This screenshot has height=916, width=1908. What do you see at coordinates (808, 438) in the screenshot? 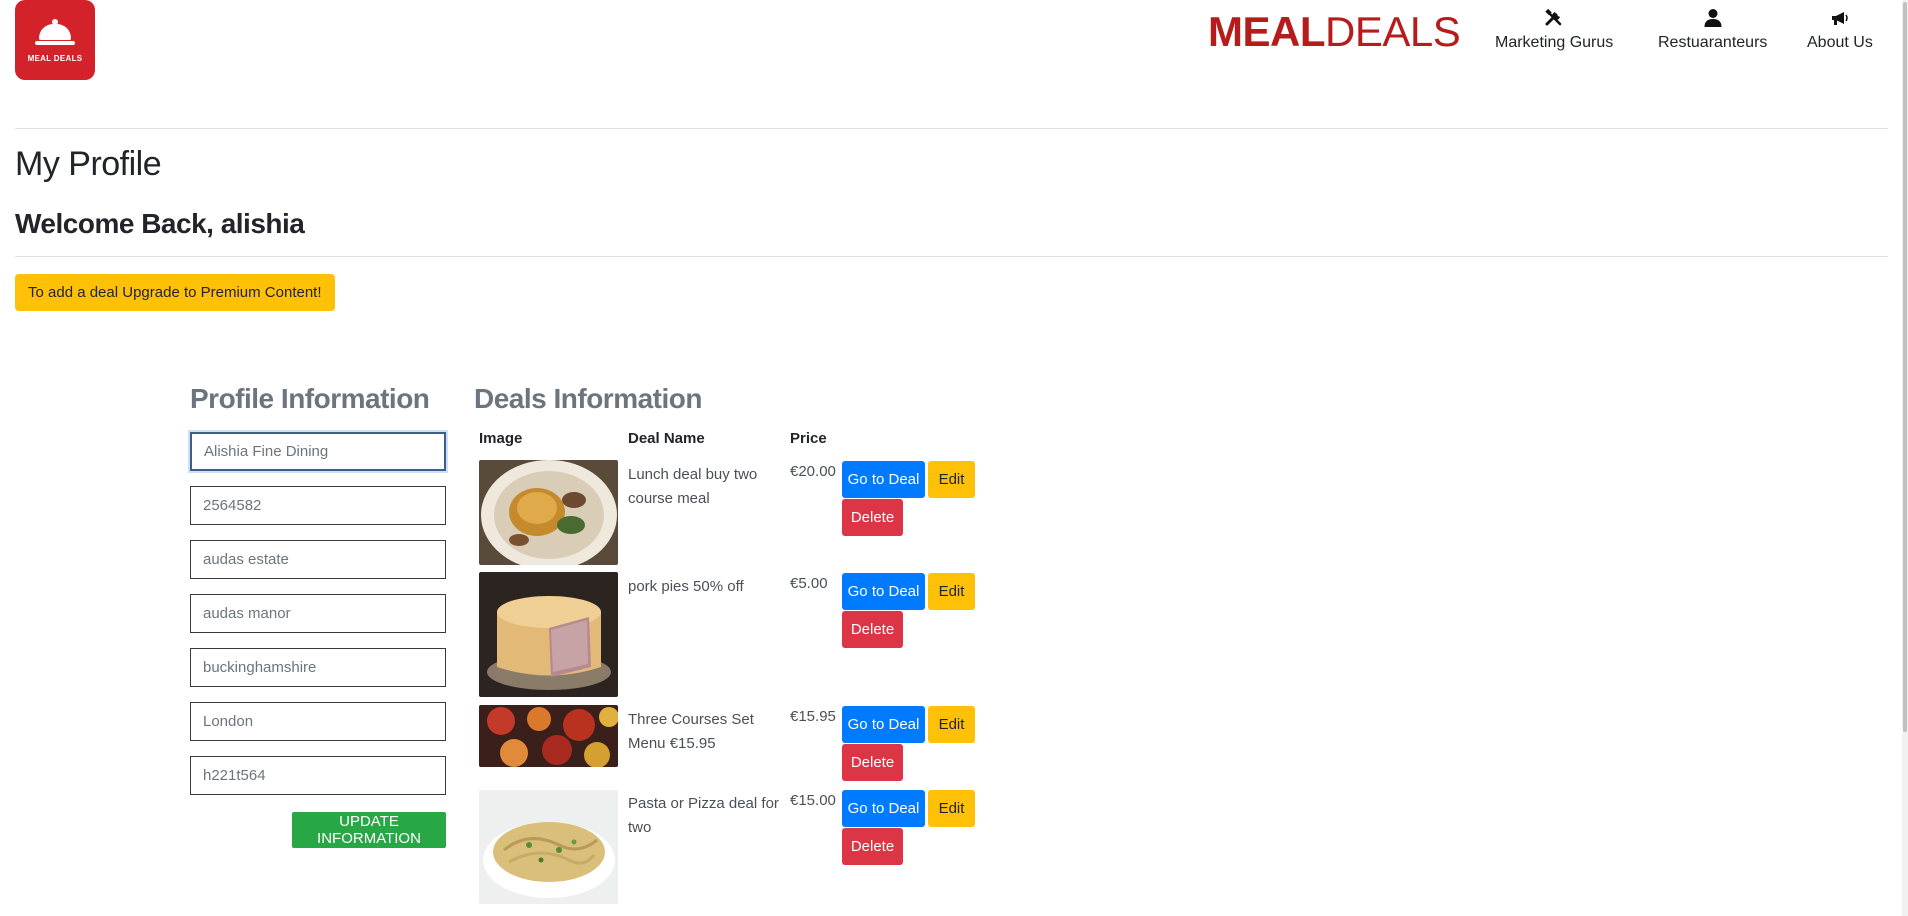
I see `column-header-price: Price` at bounding box center [808, 438].